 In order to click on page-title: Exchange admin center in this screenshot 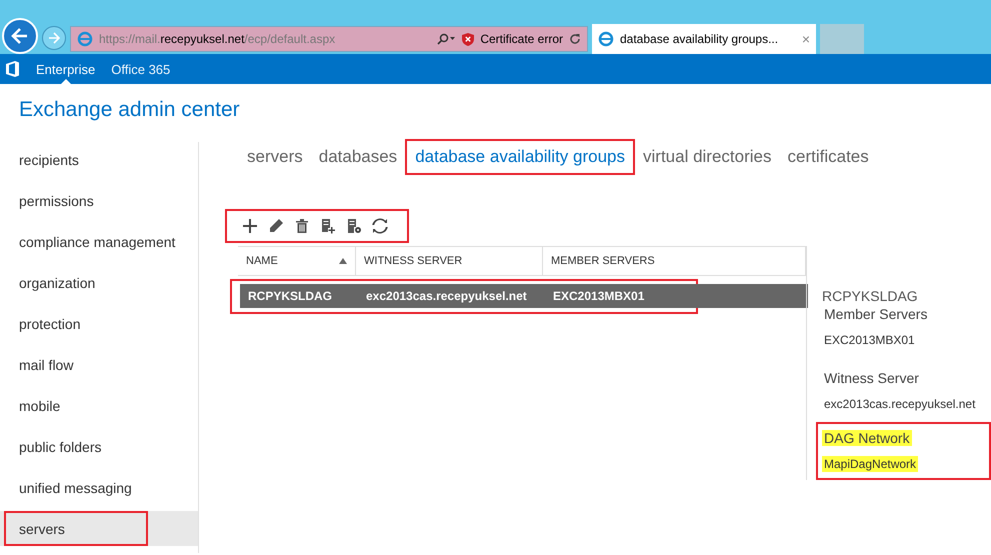, I will do `click(130, 110)`.